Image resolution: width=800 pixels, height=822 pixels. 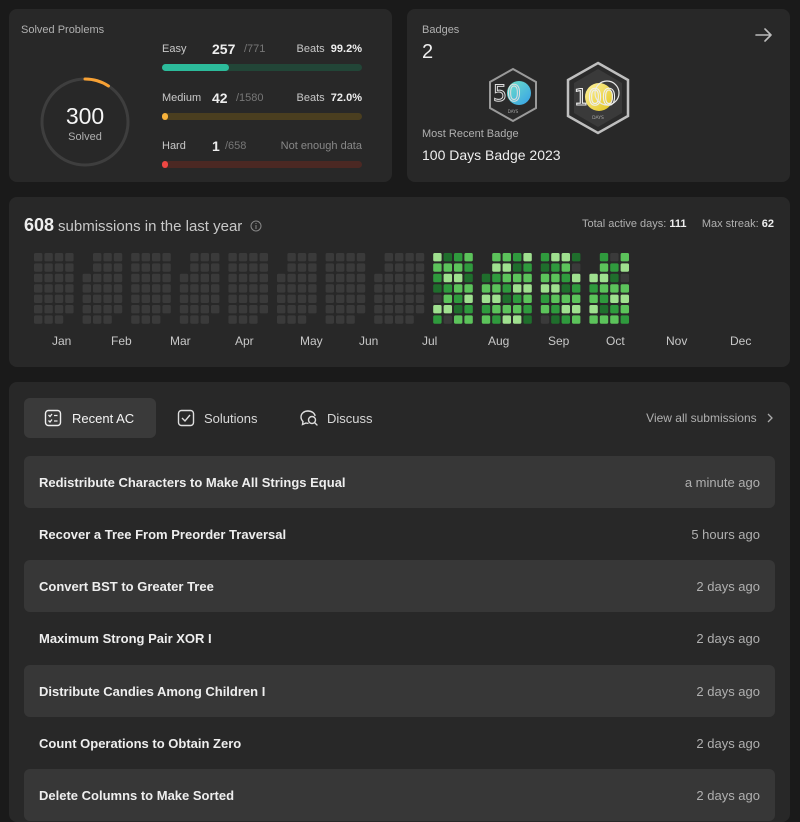 I want to click on submission-row: Convert BST to Greater Tree 2 days ago, so click(x=399, y=586).